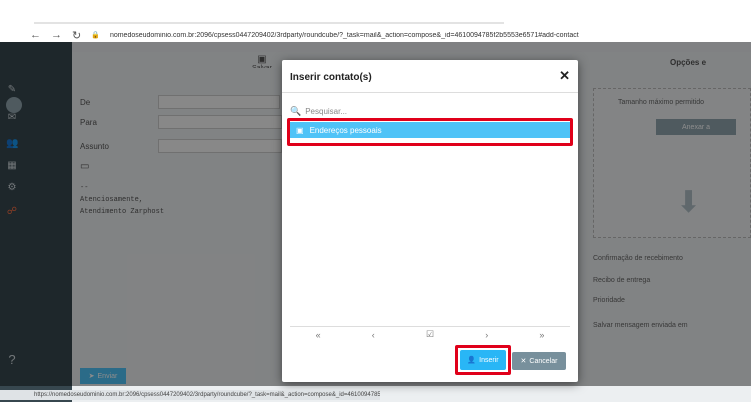 The image size is (751, 414). I want to click on highlight-insert, so click(483, 360).